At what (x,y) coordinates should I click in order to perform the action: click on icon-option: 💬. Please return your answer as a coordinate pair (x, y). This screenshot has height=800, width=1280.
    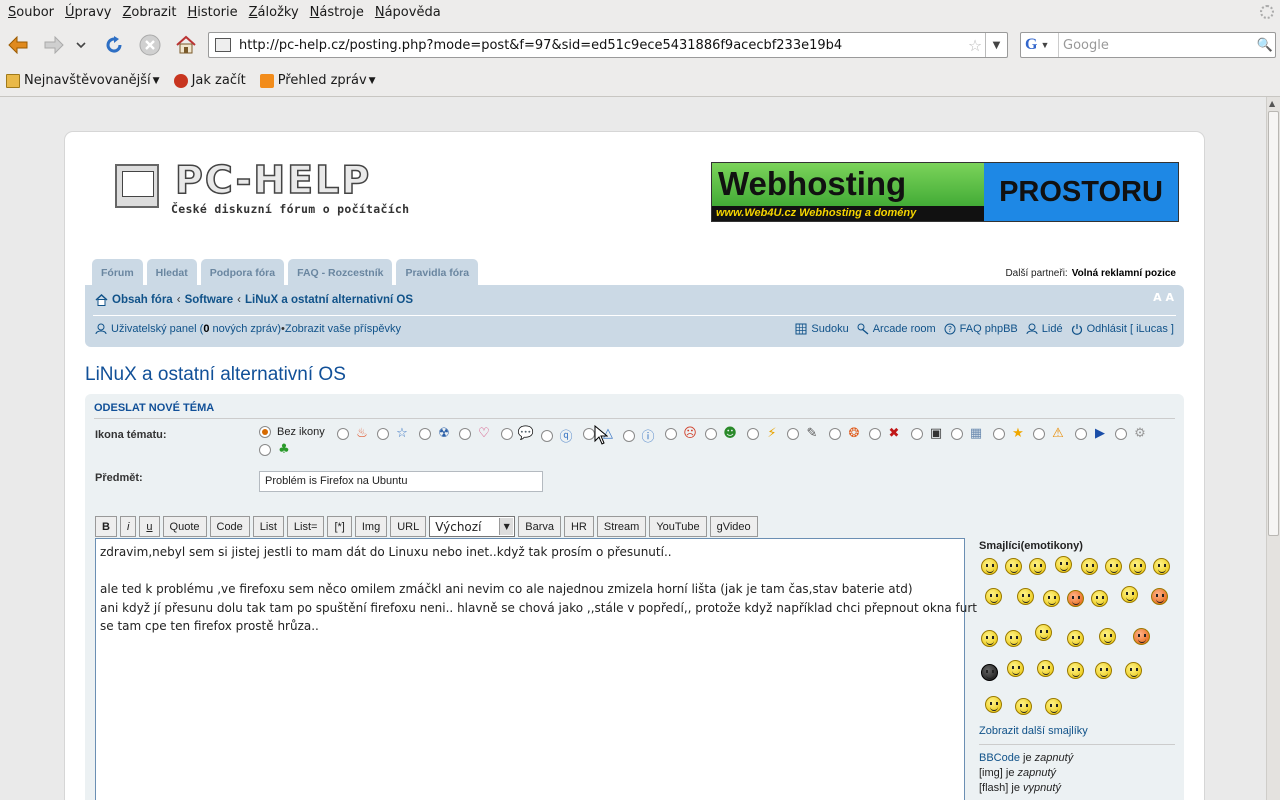
    Looking at the image, I should click on (518, 433).